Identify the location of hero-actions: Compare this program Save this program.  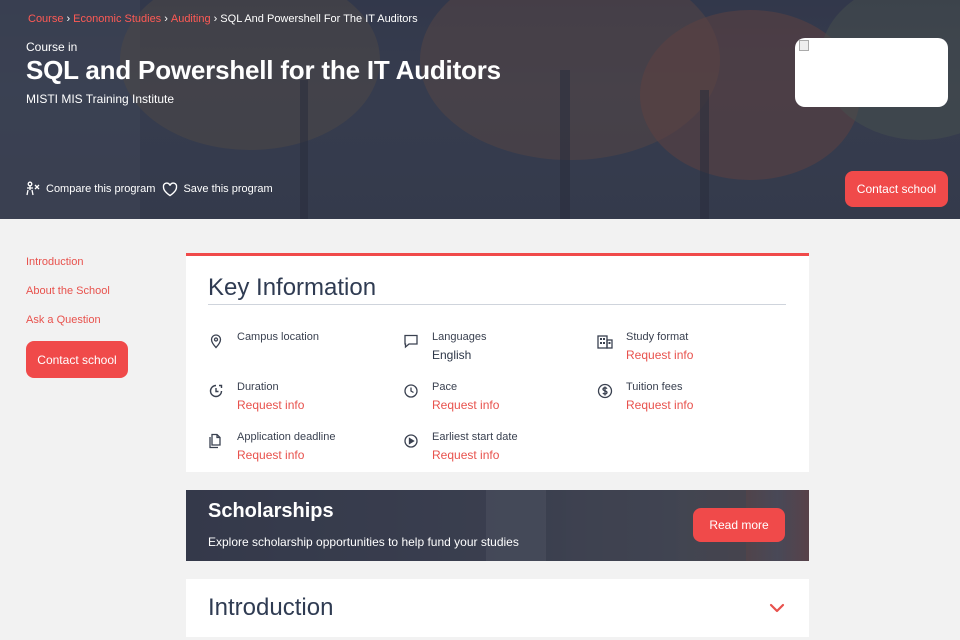
(152, 189).